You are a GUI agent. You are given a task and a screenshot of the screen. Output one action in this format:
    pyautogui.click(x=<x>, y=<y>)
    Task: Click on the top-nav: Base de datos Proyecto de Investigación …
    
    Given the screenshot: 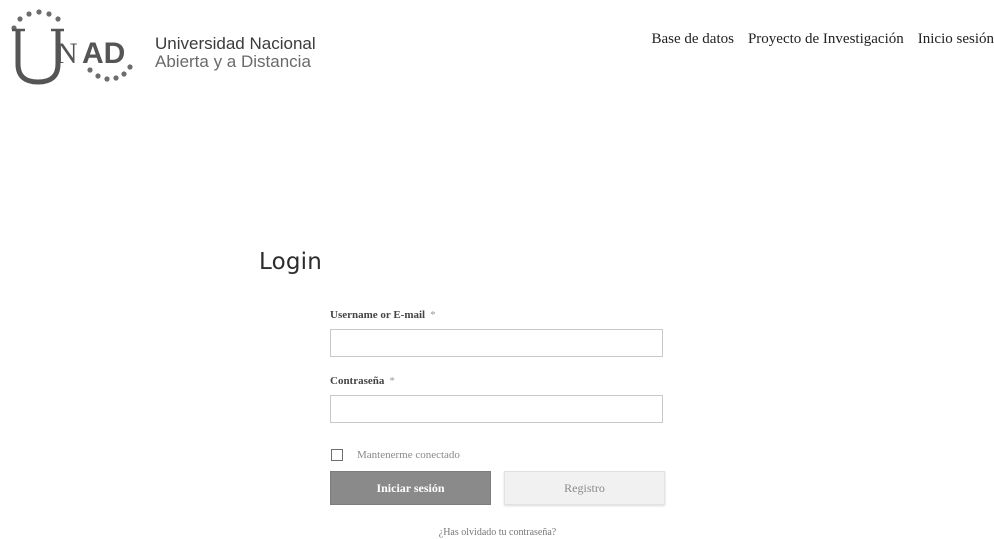 What is the action you would take?
    pyautogui.click(x=815, y=39)
    